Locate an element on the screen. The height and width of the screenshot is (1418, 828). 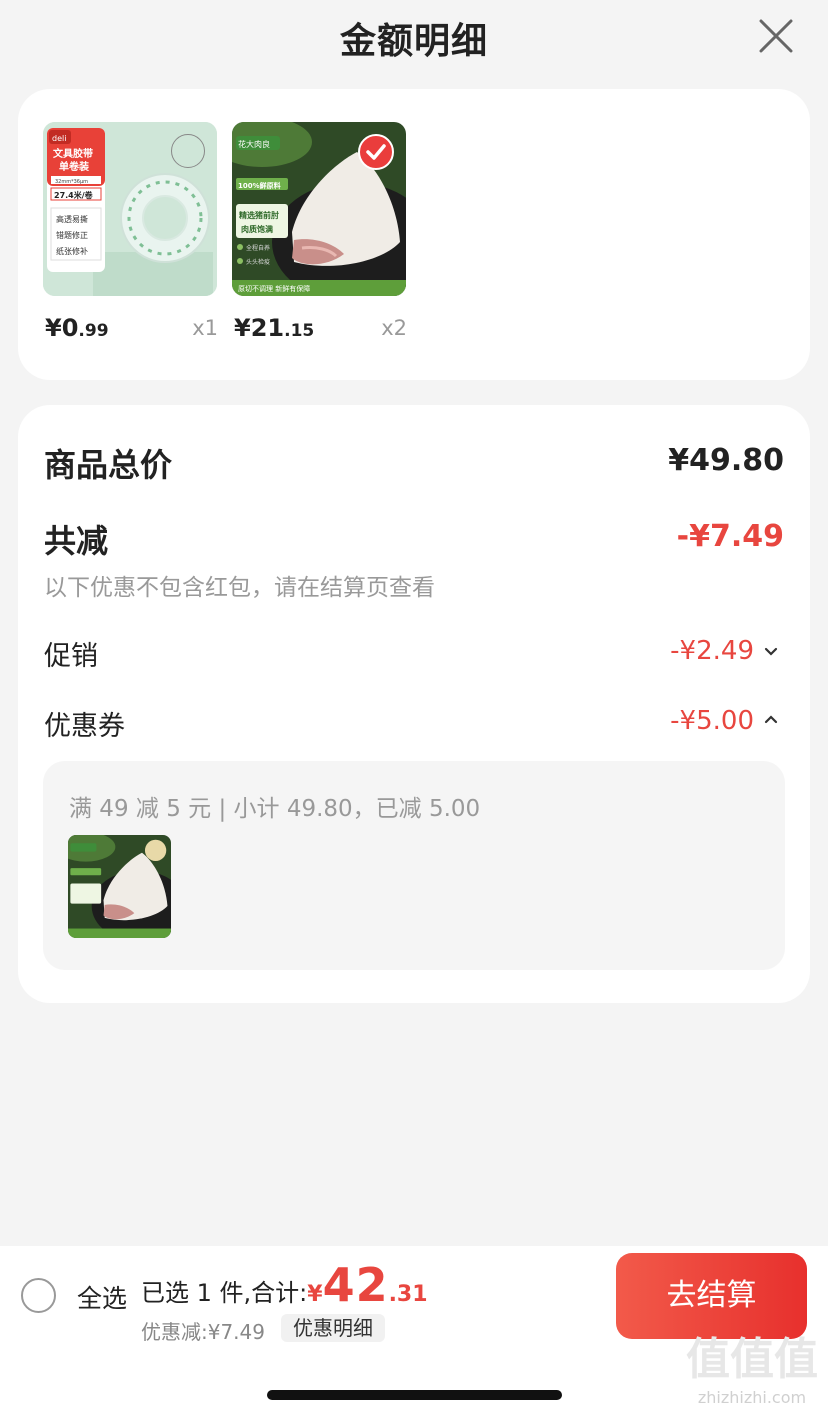
coupon-product-thumbnail is located at coordinates (119, 886).